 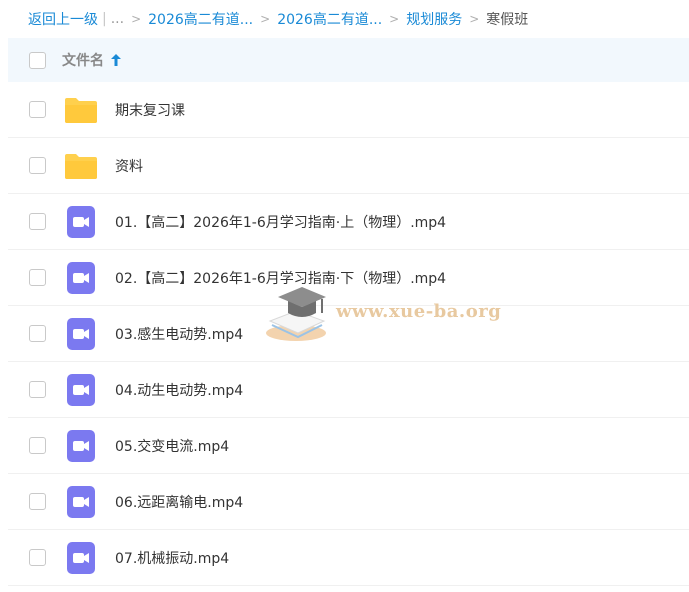 What do you see at coordinates (179, 502) in the screenshot?
I see `file-name: 06.远距离输电.mp4` at bounding box center [179, 502].